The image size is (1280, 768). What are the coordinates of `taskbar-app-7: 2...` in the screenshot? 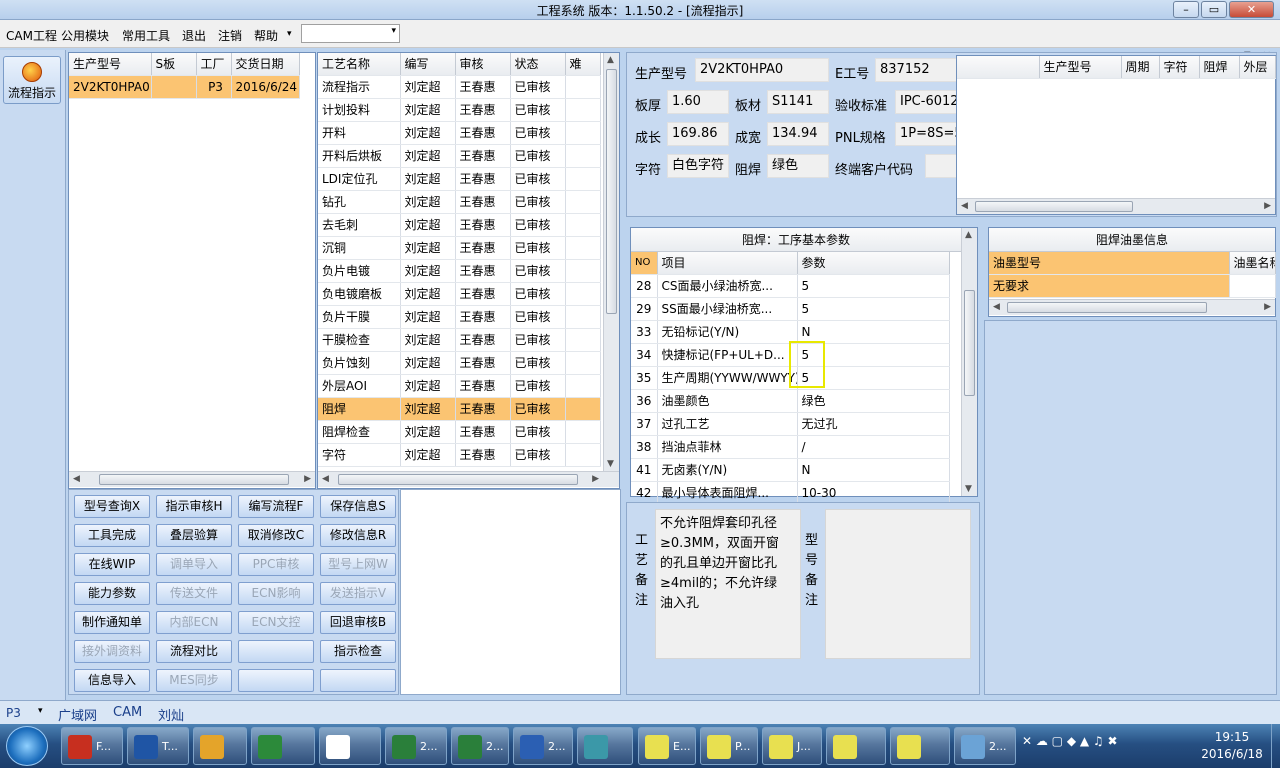 It's located at (543, 746).